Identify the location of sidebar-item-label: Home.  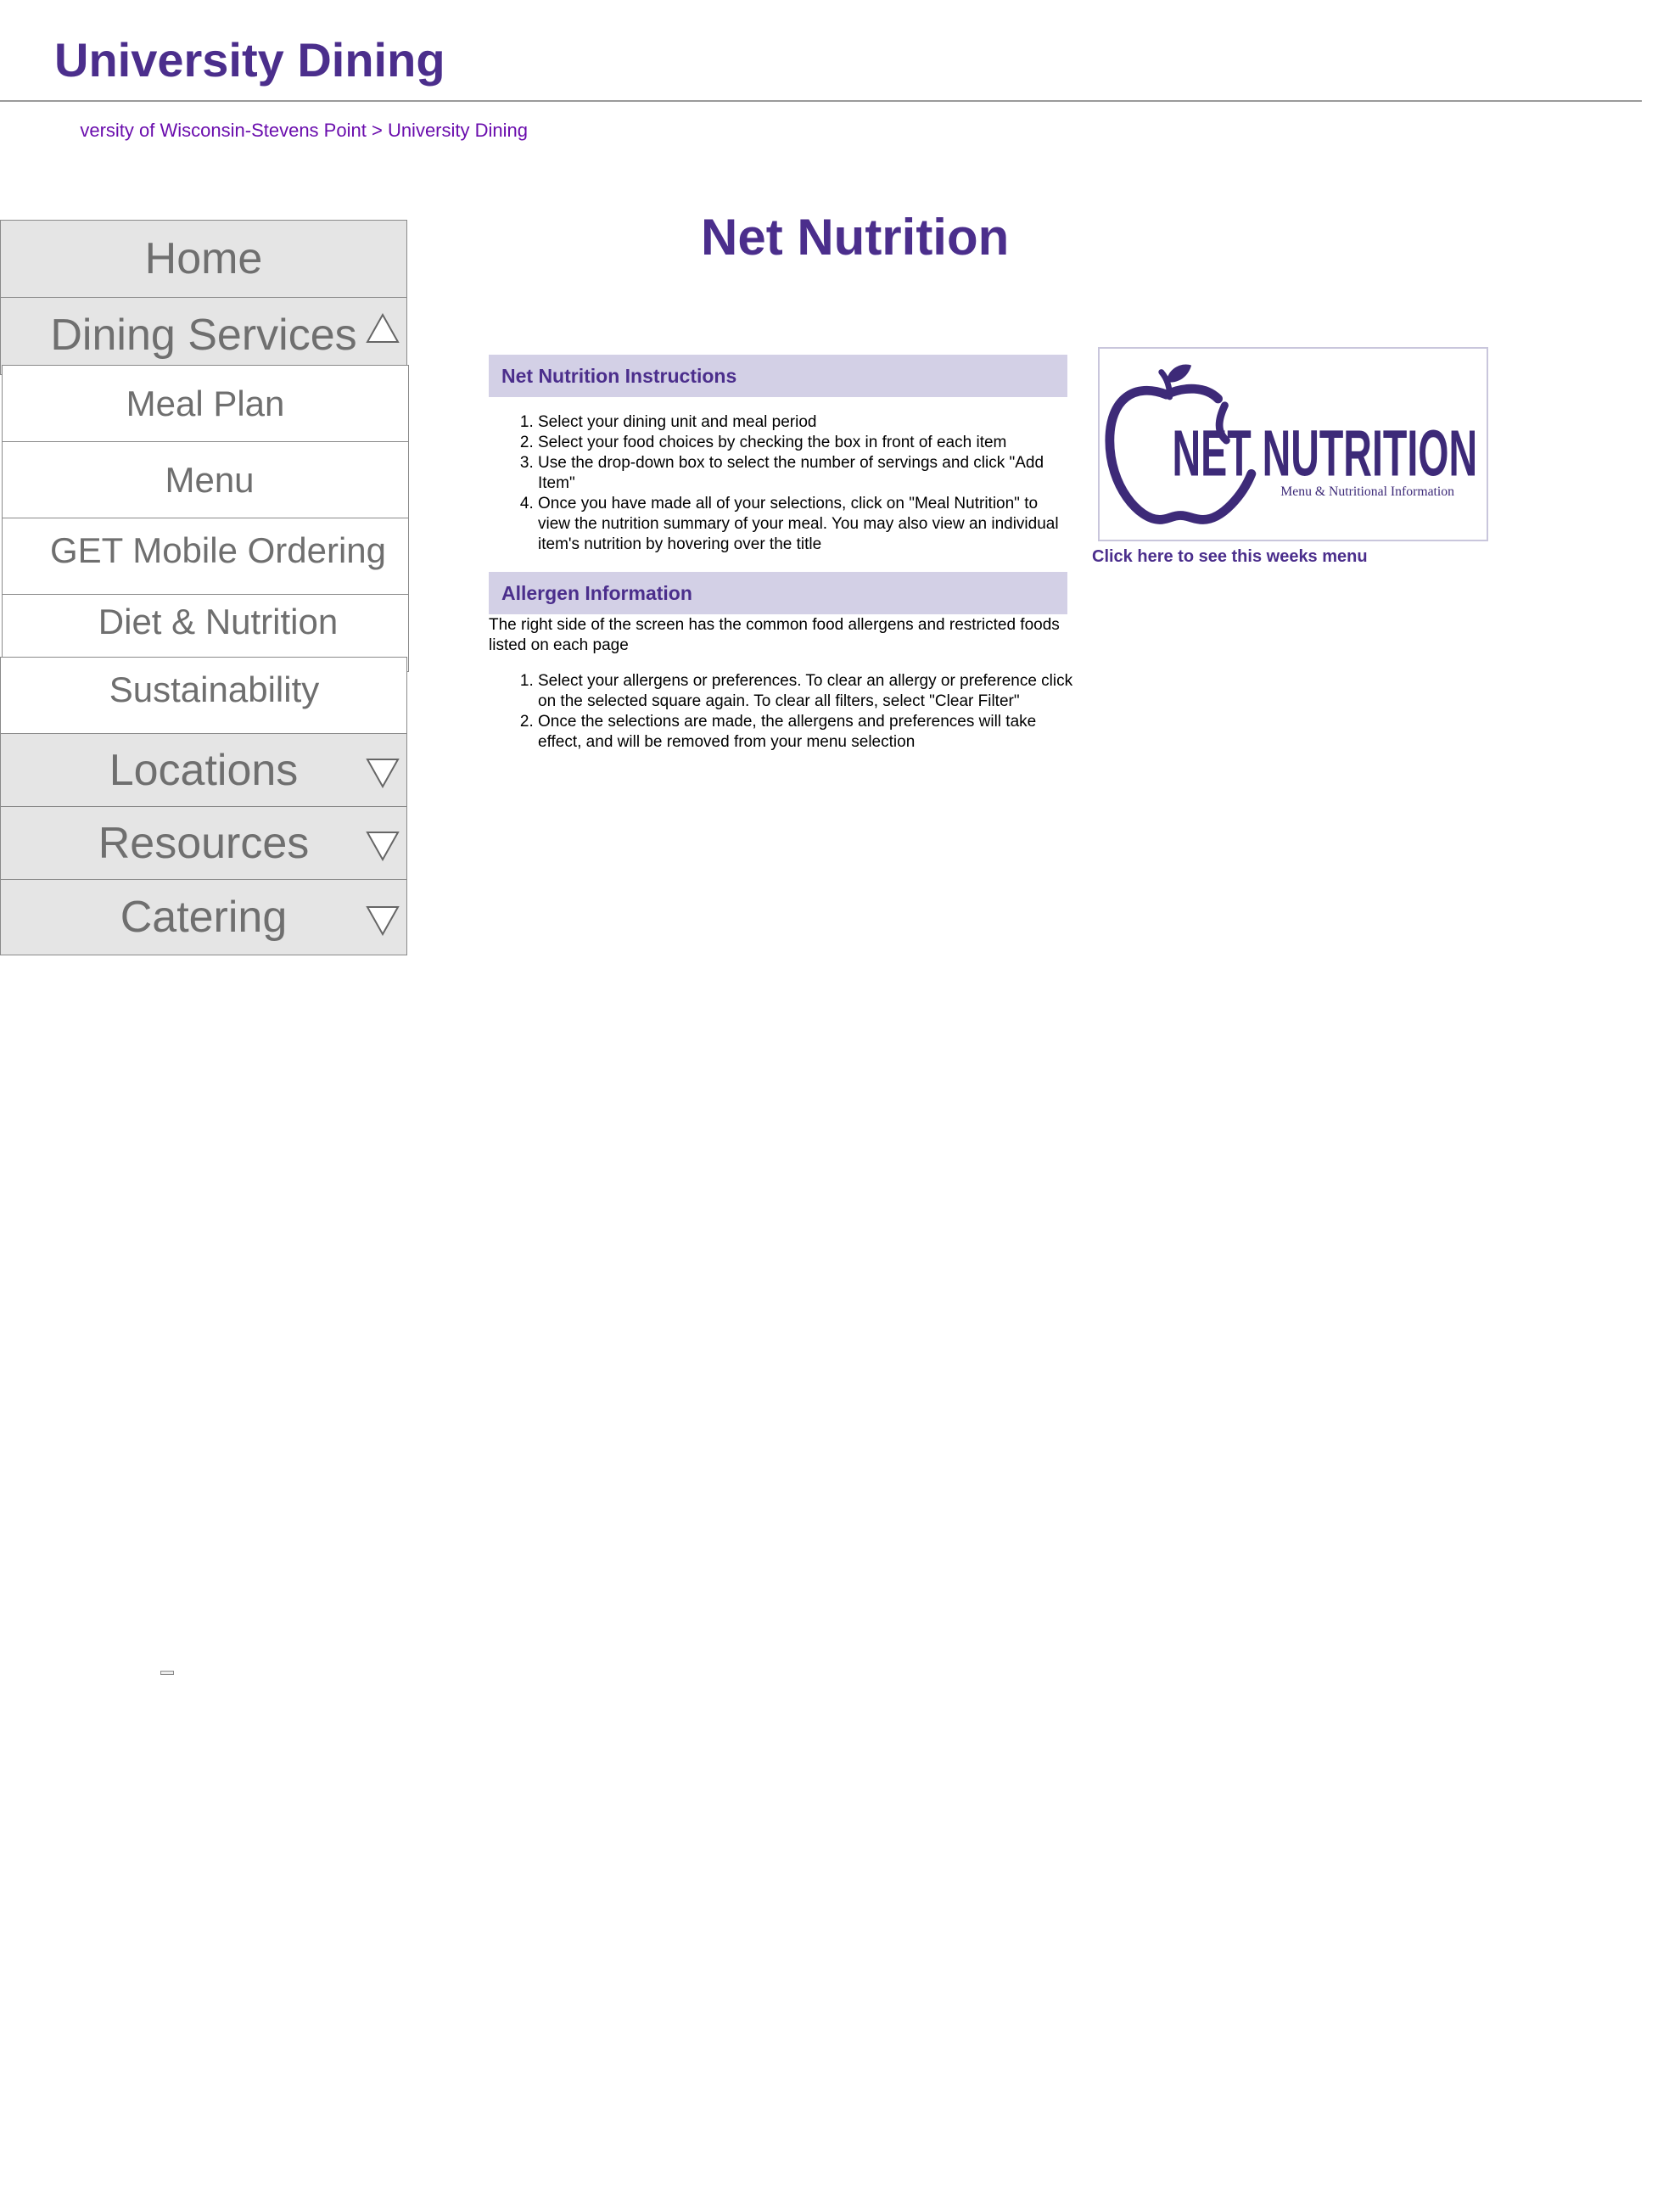
(203, 259).